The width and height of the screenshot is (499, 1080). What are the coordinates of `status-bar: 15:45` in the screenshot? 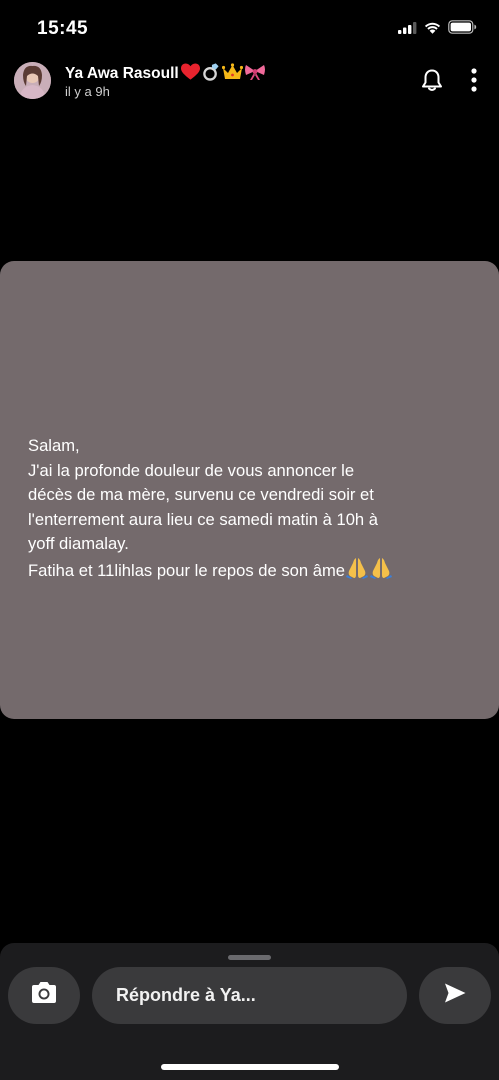 It's located at (249, 28).